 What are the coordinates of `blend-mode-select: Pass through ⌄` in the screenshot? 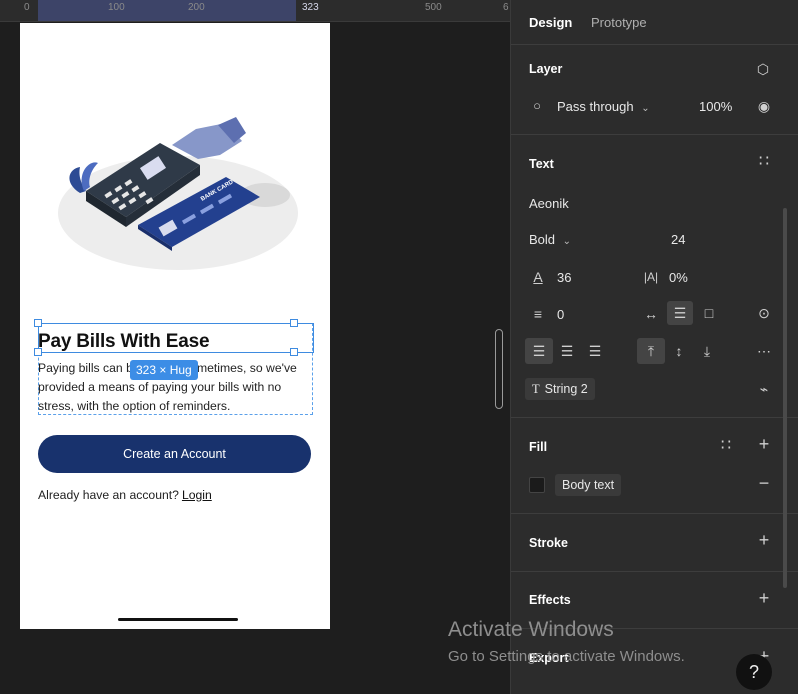 It's located at (603, 106).